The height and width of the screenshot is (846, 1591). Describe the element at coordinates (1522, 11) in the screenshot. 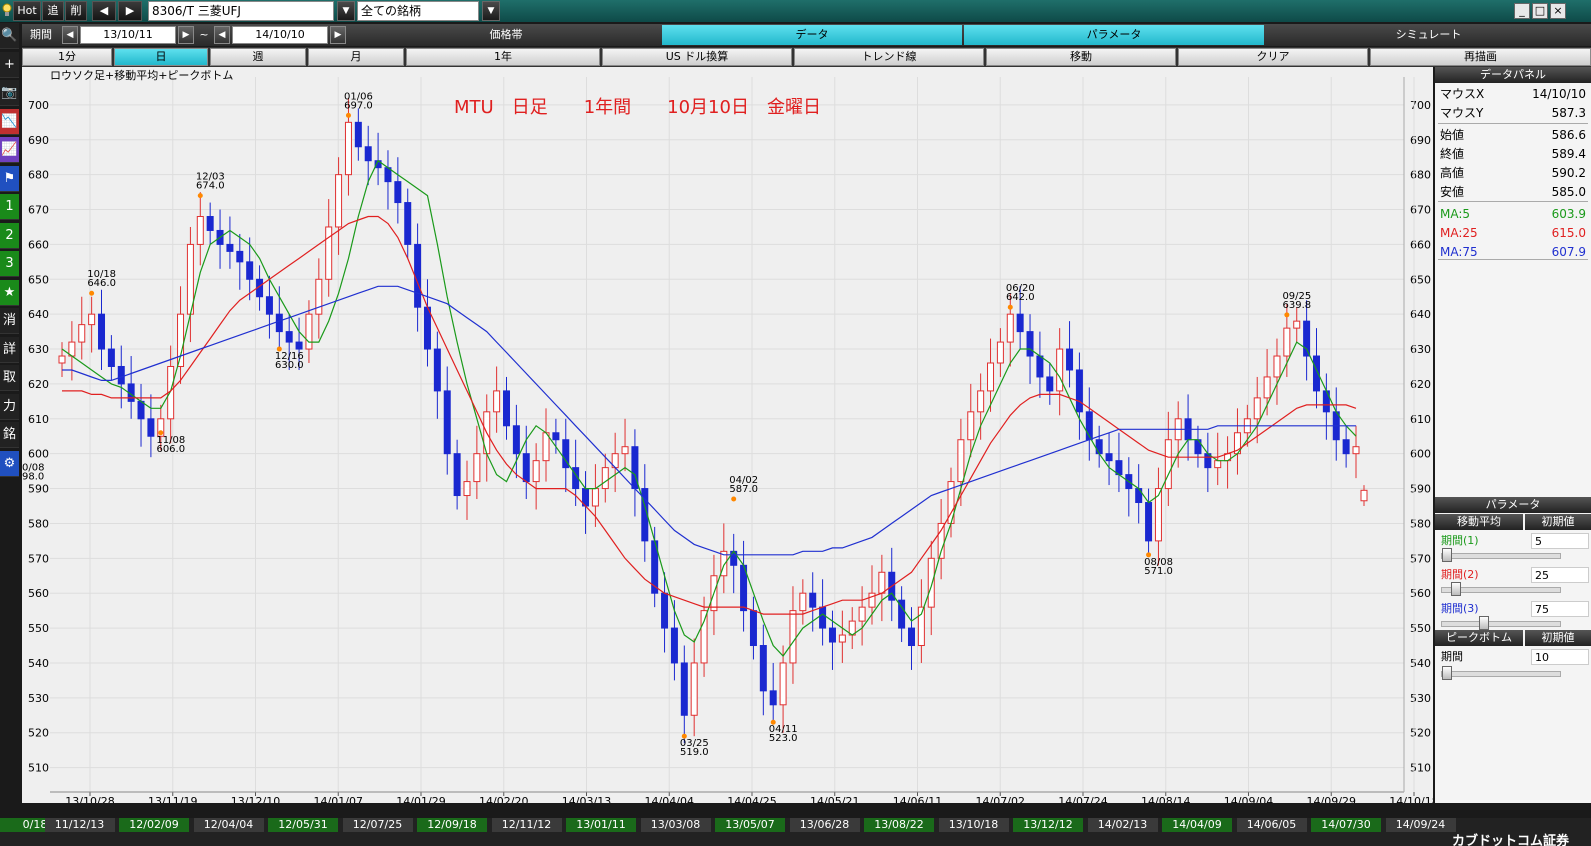

I see `minimize-button: _` at that location.